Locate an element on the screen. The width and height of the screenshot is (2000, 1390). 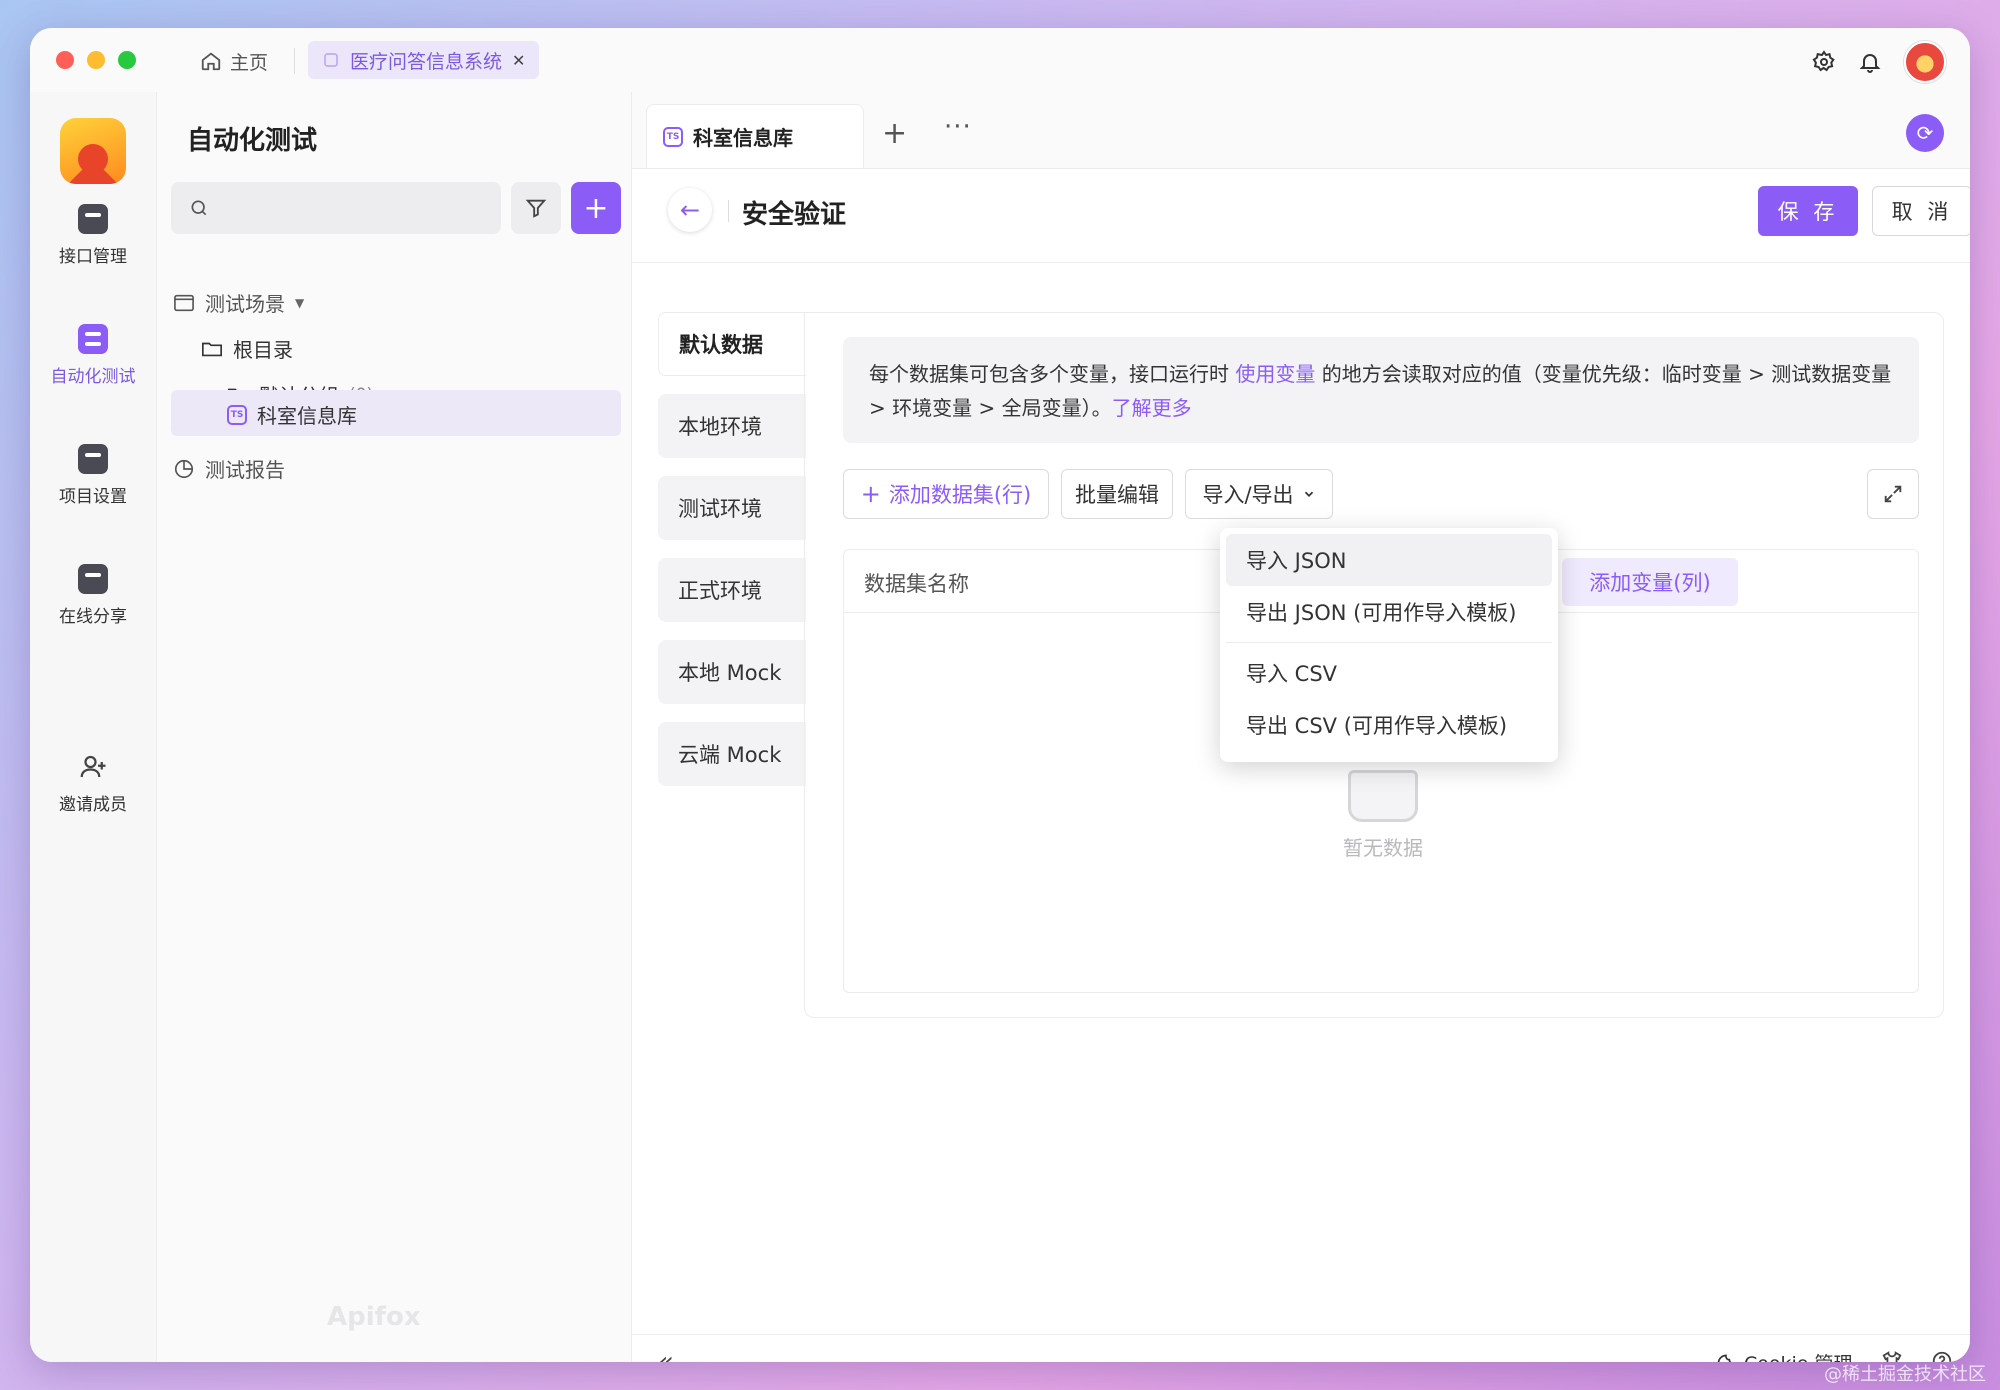
batch-edit-button: 批量编辑 is located at coordinates (1117, 494).